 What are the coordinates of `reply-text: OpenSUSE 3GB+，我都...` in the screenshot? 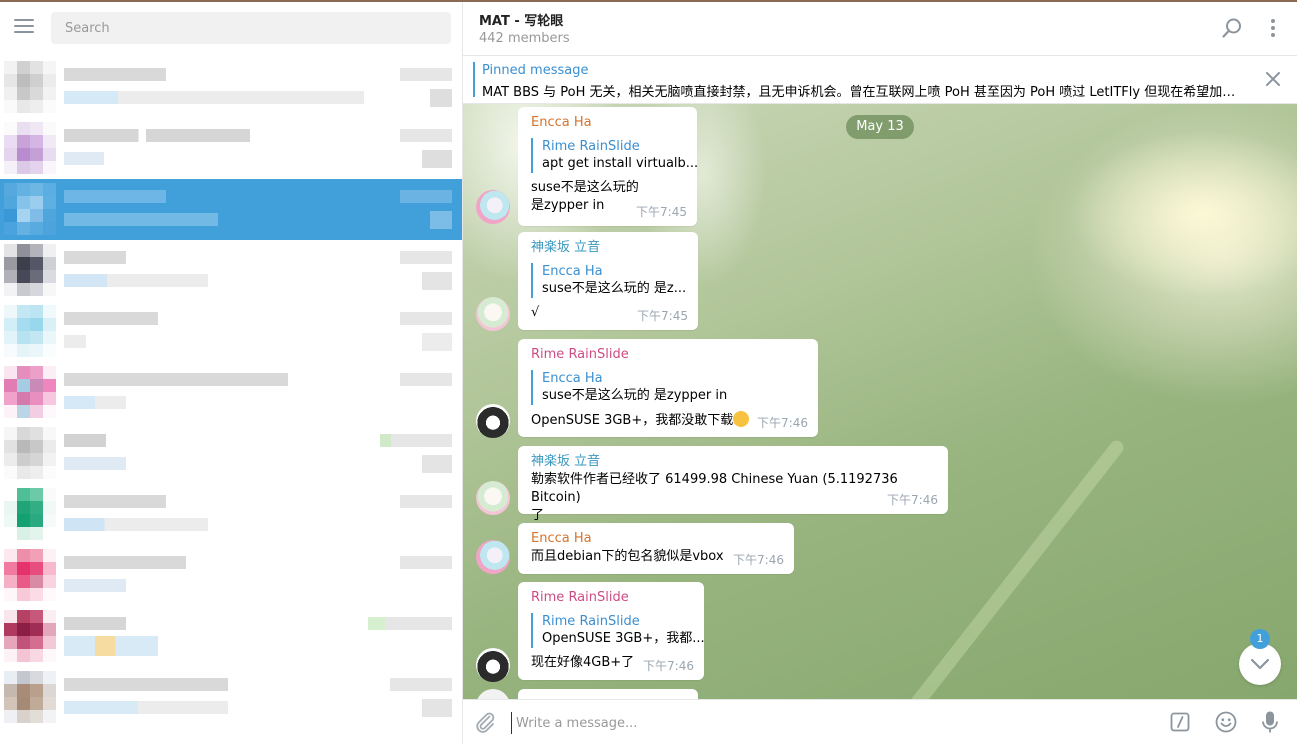 It's located at (623, 638).